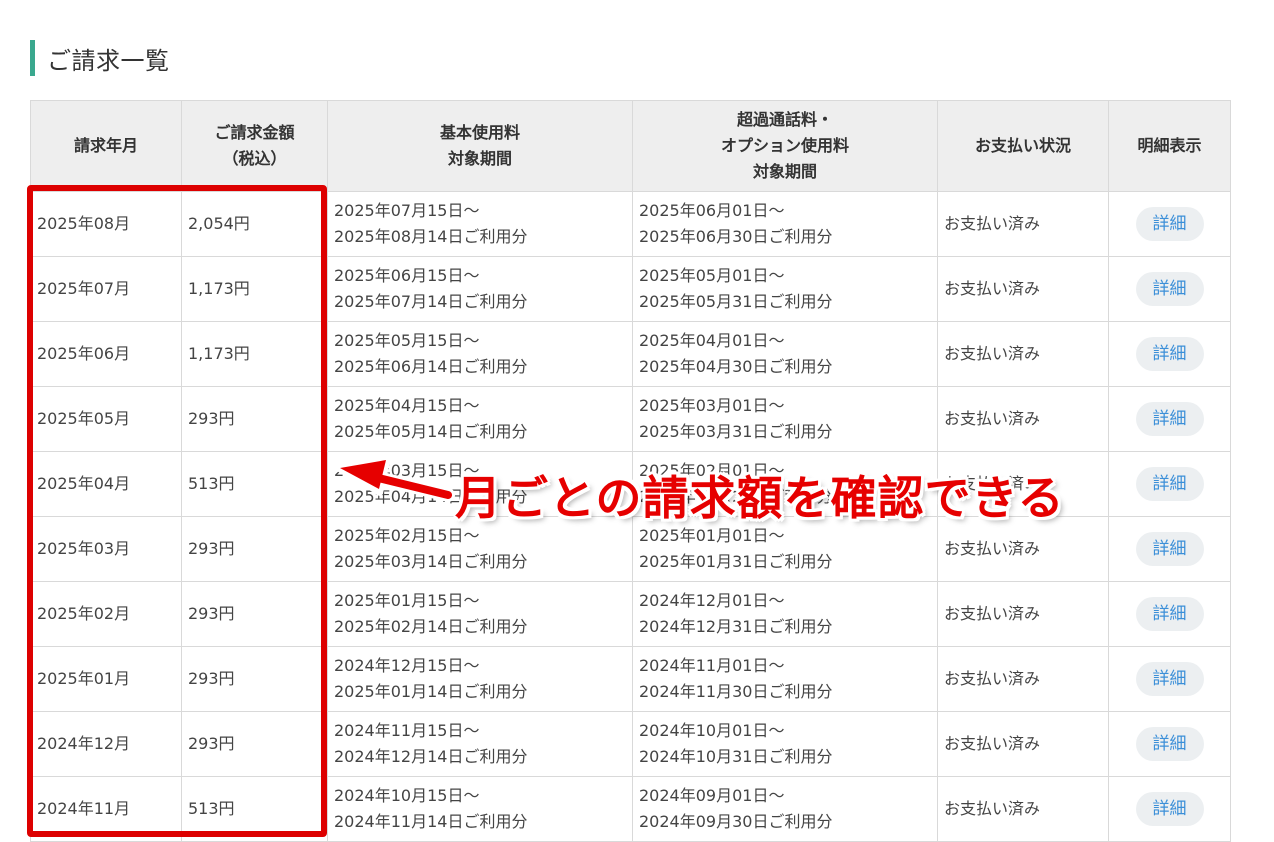  I want to click on cell-billing-month: 2025年01月, so click(106, 679).